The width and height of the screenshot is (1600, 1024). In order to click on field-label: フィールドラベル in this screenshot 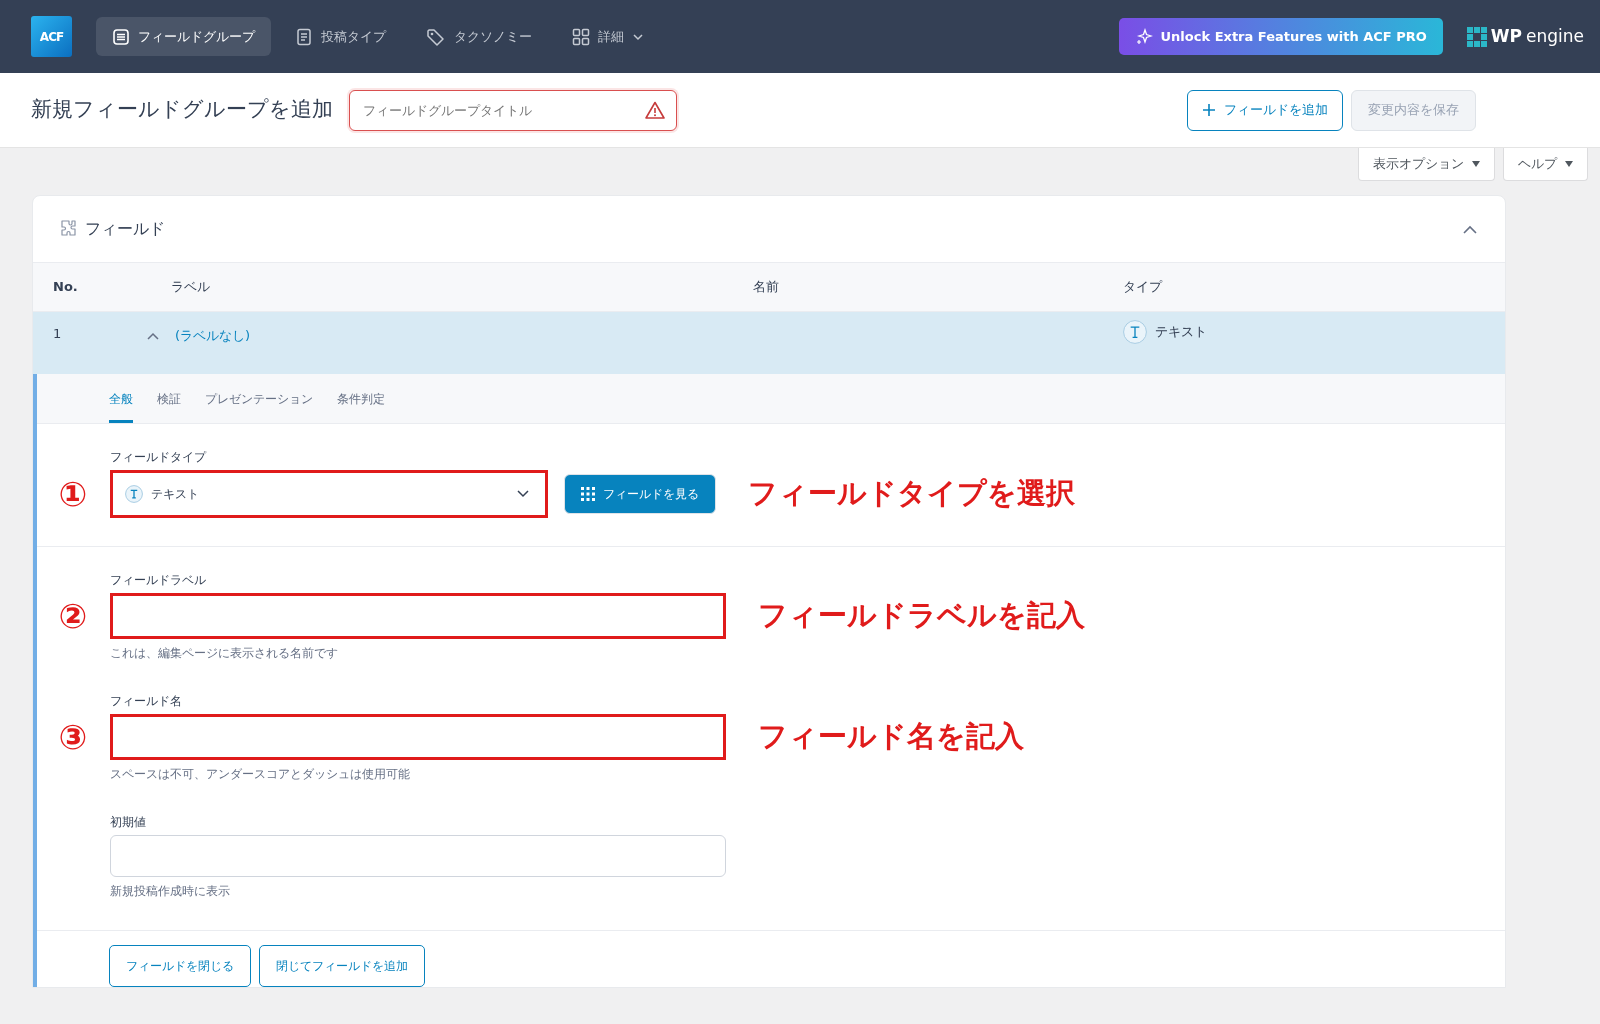, I will do `click(158, 580)`.